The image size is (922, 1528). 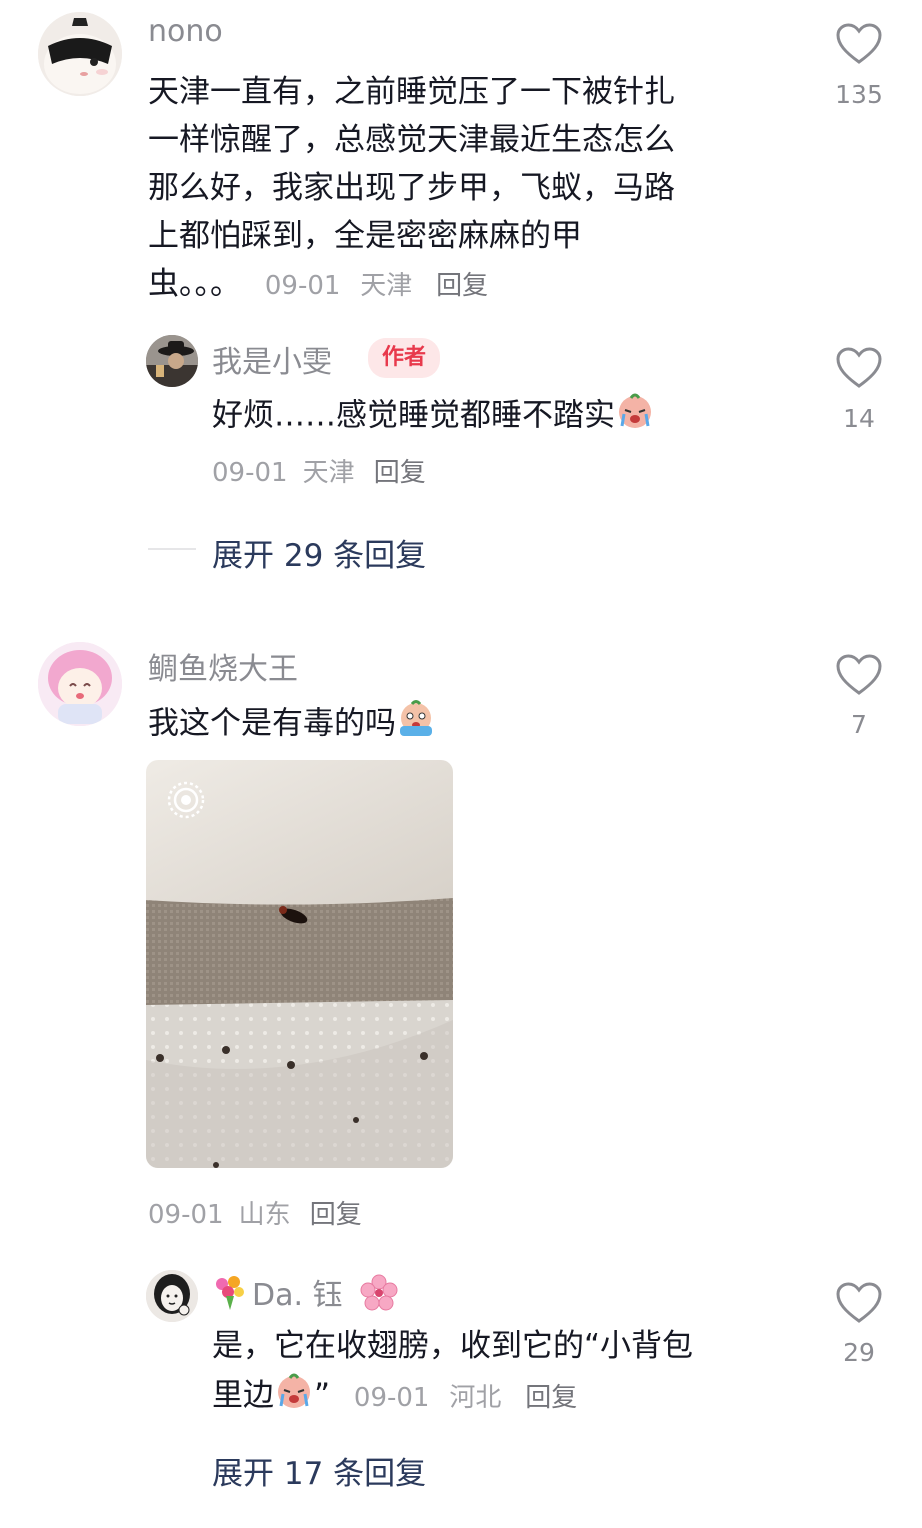 What do you see at coordinates (404, 358) in the screenshot?
I see `author-badge: 作者` at bounding box center [404, 358].